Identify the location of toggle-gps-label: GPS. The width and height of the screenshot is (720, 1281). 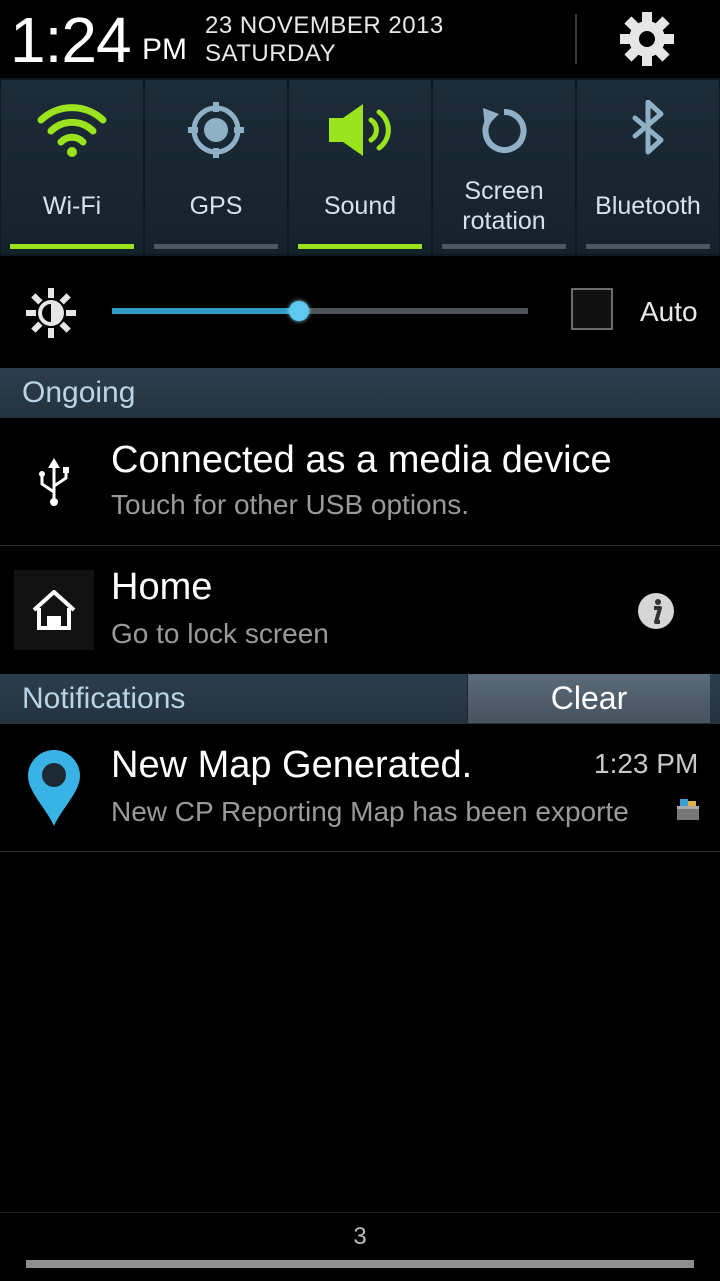
(216, 206).